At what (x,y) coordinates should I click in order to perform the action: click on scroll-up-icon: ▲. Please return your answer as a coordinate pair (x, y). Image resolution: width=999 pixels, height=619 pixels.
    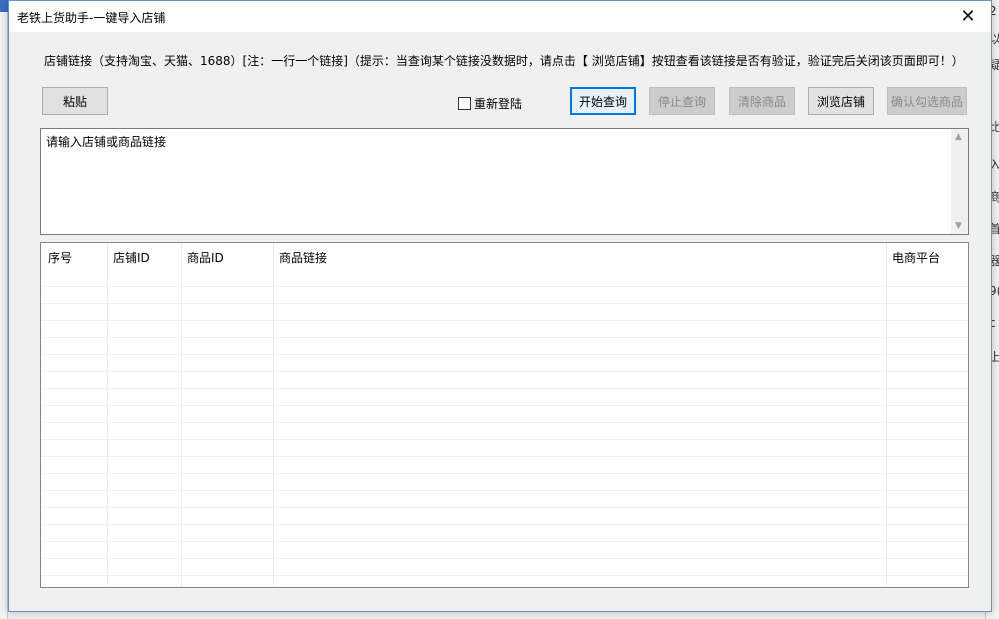
    Looking at the image, I should click on (958, 137).